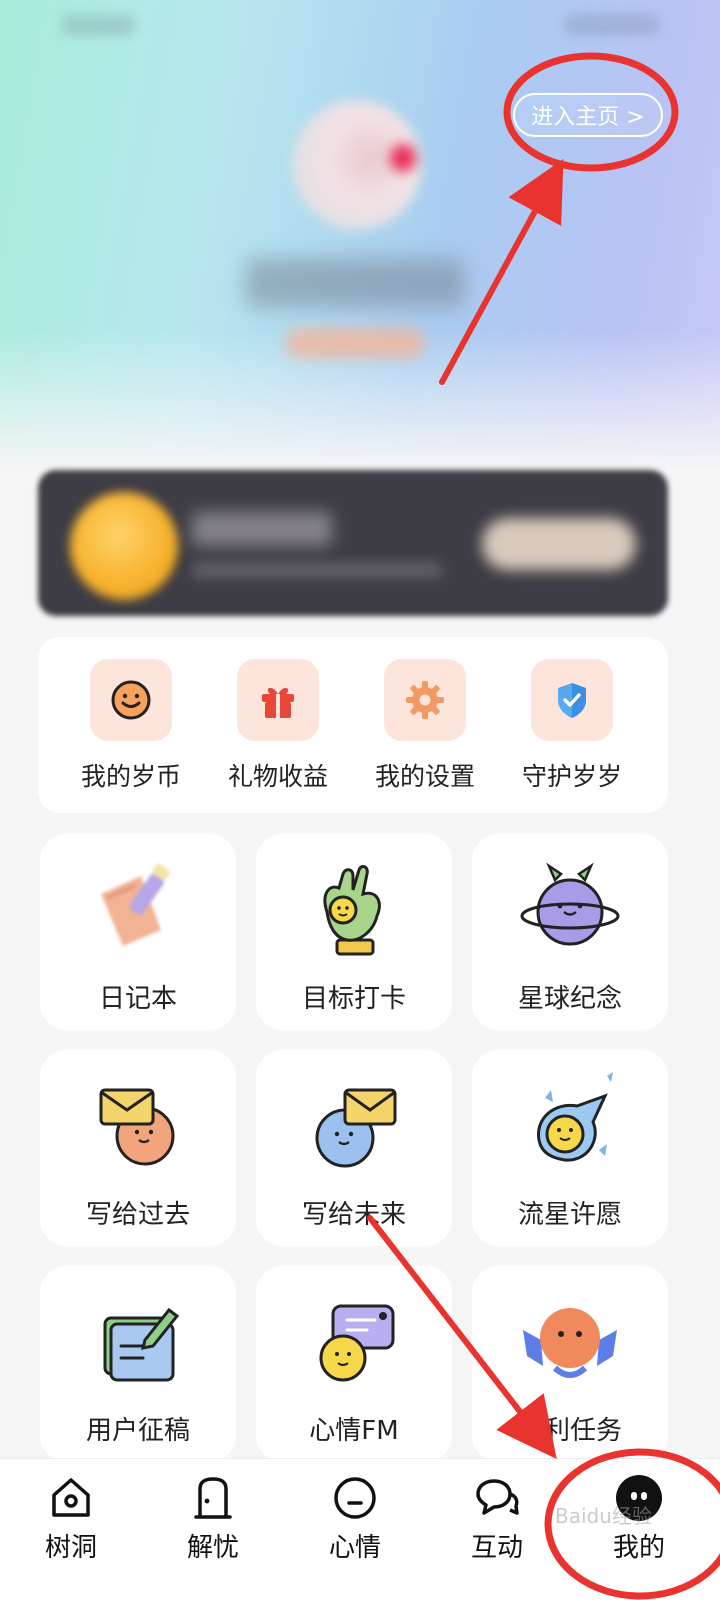 The height and width of the screenshot is (1600, 720). Describe the element at coordinates (497, 1530) in the screenshot. I see `nav-interaction: 互动` at that location.